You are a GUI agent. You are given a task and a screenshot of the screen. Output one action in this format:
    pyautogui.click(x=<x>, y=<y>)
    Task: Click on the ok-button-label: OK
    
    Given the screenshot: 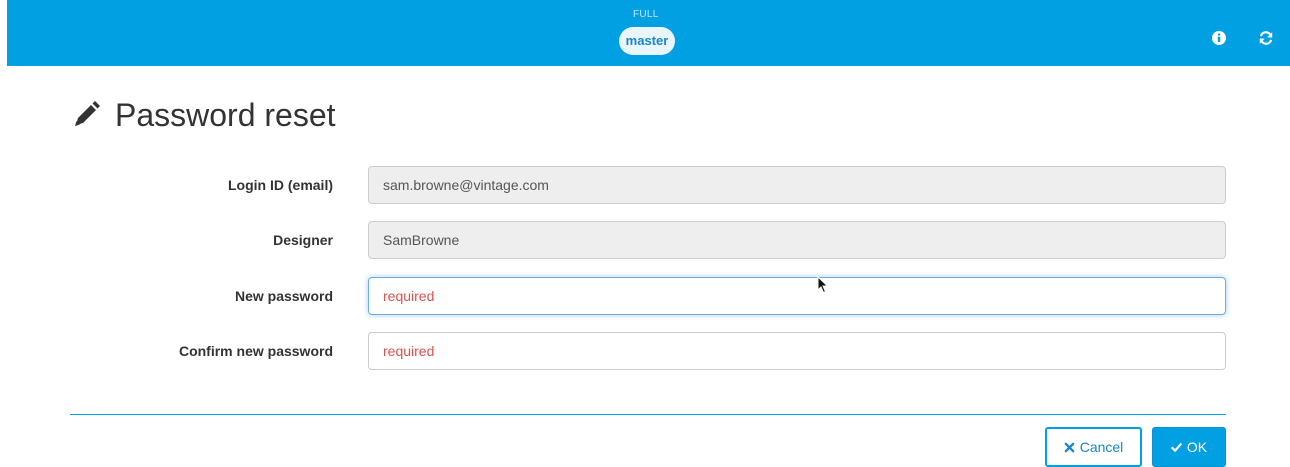 What is the action you would take?
    pyautogui.click(x=1197, y=447)
    